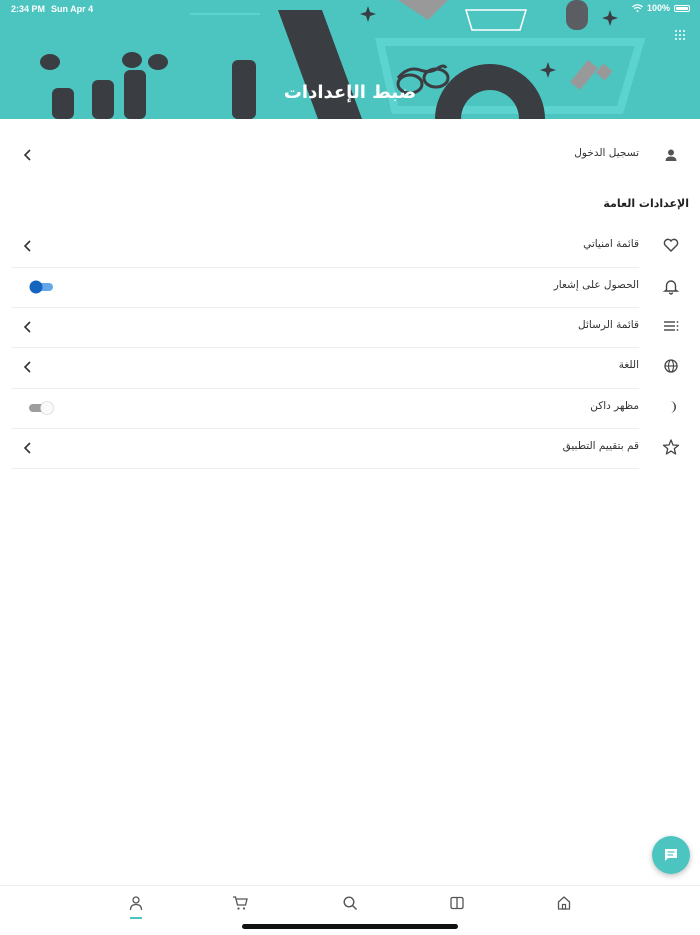 Image resolution: width=700 pixels, height=935 pixels. I want to click on cart-icon, so click(240, 903).